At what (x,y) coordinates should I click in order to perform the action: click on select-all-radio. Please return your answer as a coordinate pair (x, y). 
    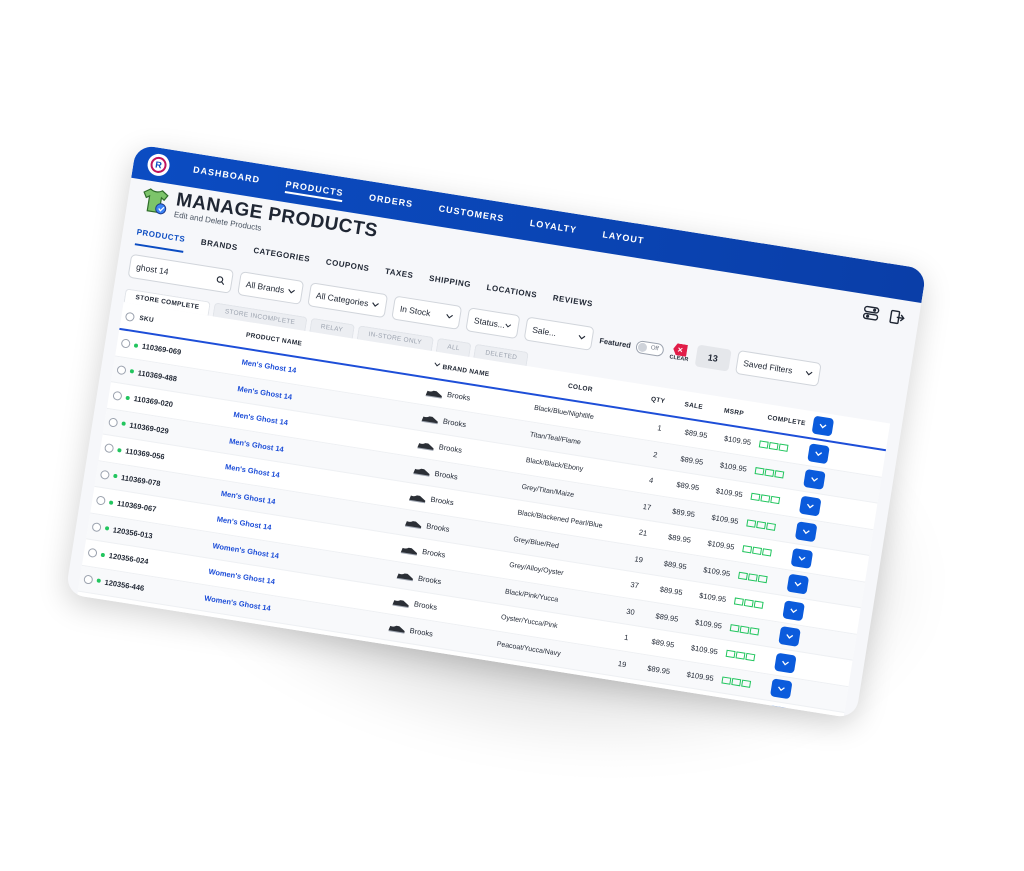
    Looking at the image, I should click on (130, 316).